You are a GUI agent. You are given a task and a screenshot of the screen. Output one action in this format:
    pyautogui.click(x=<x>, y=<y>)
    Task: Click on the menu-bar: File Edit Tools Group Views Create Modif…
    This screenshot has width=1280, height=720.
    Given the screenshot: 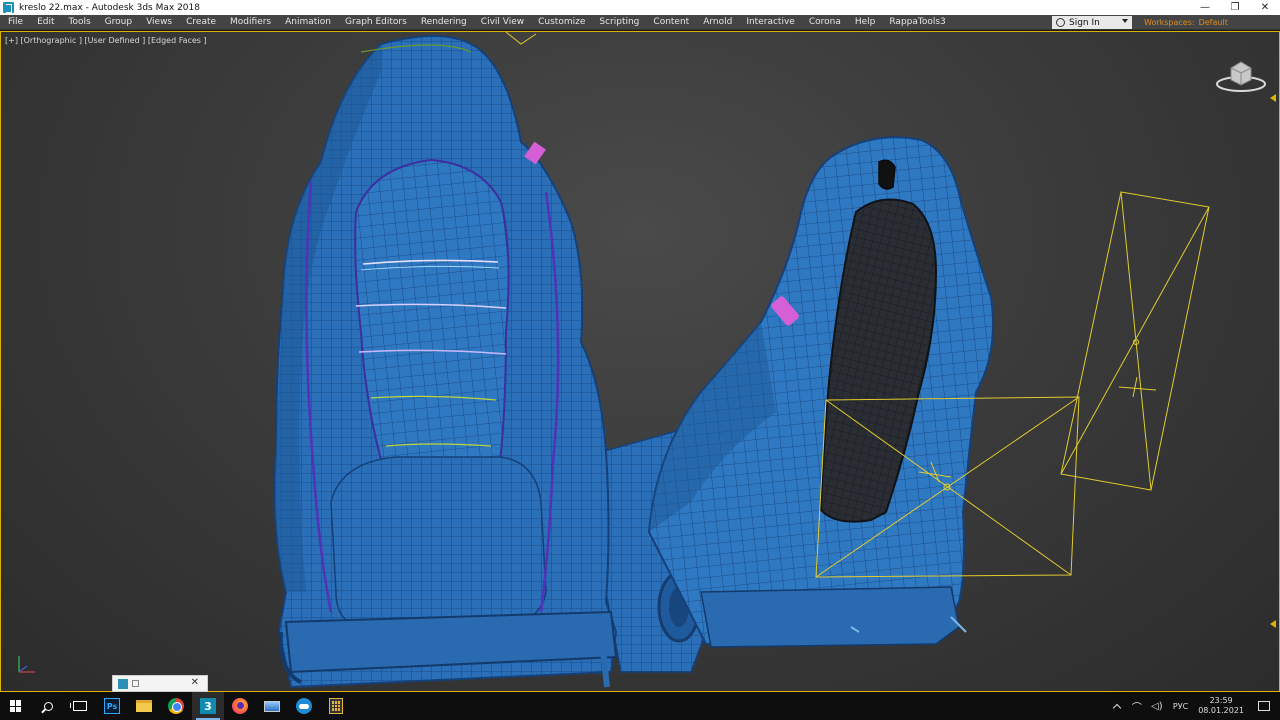 What is the action you would take?
    pyautogui.click(x=640, y=22)
    